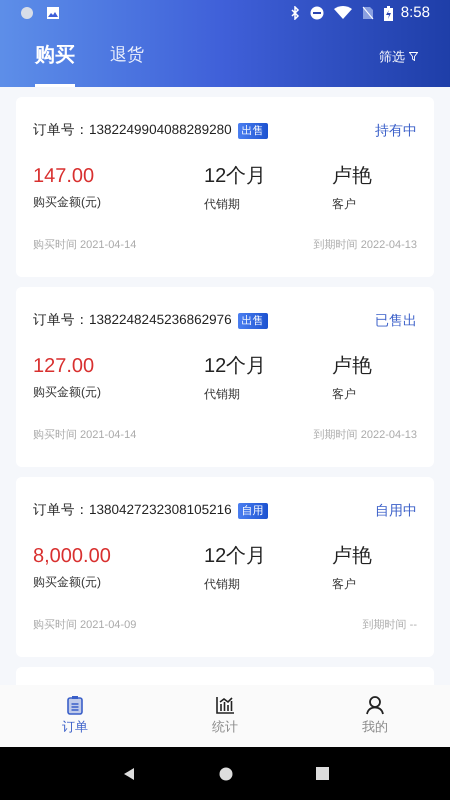 The width and height of the screenshot is (450, 800). Describe the element at coordinates (413, 56) in the screenshot. I see `filter-icon` at that location.